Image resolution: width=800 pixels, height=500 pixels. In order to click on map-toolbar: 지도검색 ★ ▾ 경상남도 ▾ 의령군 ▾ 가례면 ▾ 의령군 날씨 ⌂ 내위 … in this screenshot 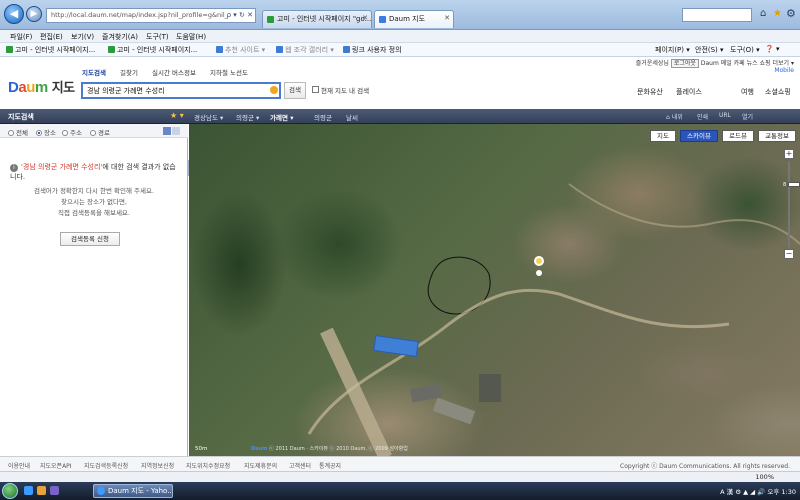, I will do `click(400, 116)`.